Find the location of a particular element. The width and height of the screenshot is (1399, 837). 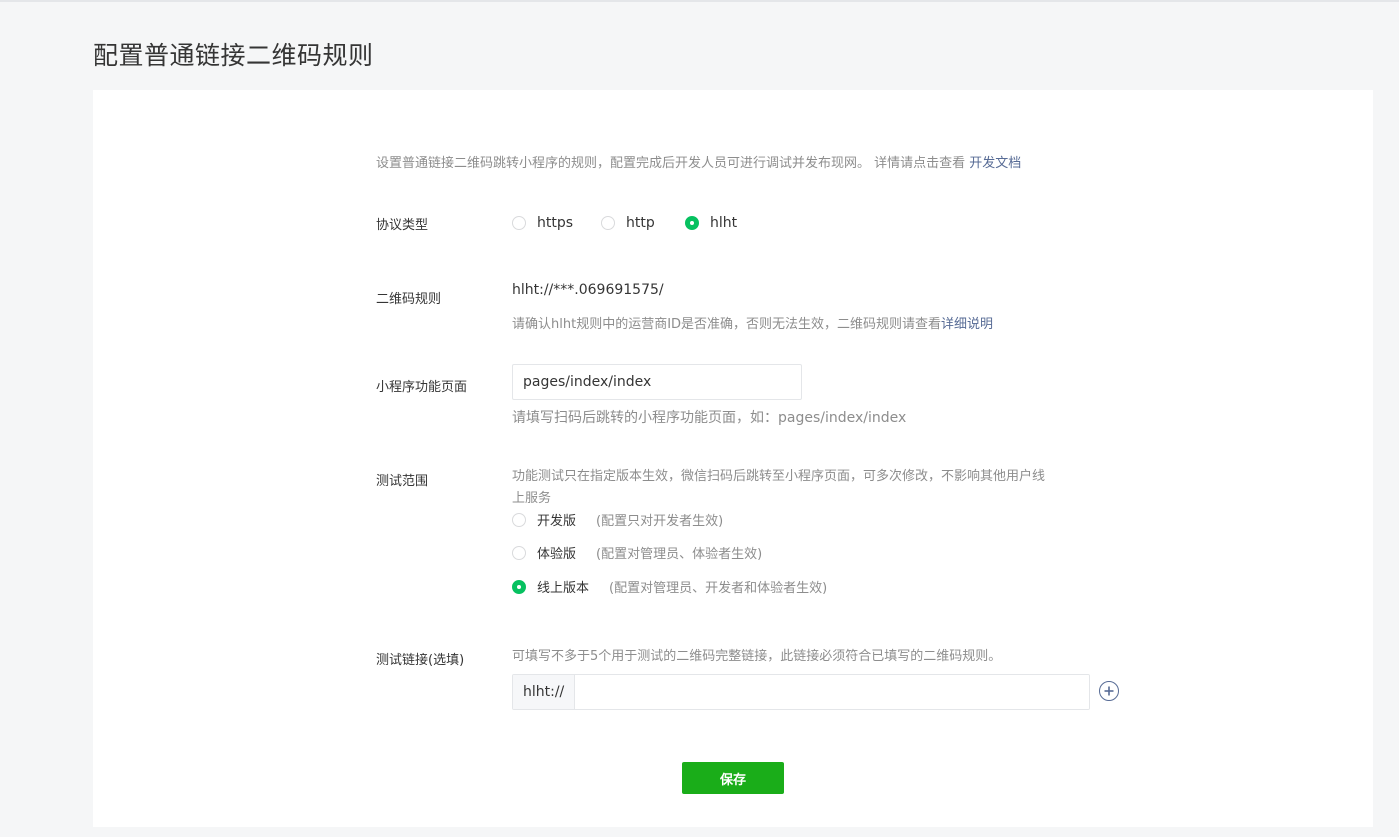

test-link-label: 测试链接(选填) is located at coordinates (420, 660).